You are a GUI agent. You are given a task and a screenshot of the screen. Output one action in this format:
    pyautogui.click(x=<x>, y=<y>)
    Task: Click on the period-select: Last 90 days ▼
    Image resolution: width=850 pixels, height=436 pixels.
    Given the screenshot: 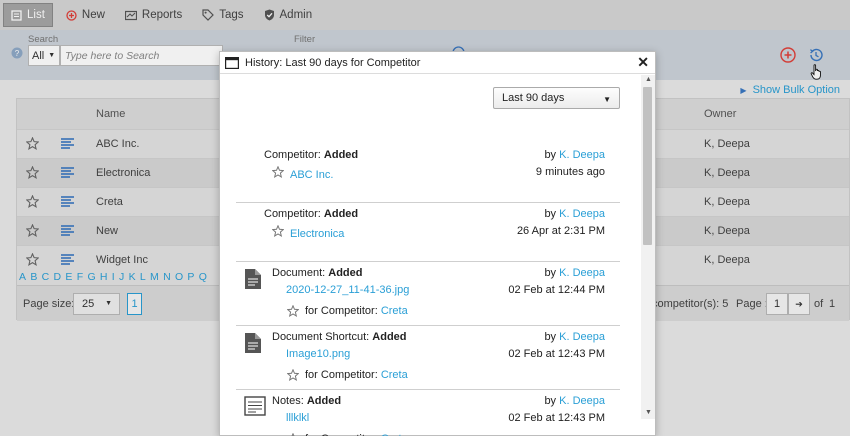 What is the action you would take?
    pyautogui.click(x=556, y=98)
    